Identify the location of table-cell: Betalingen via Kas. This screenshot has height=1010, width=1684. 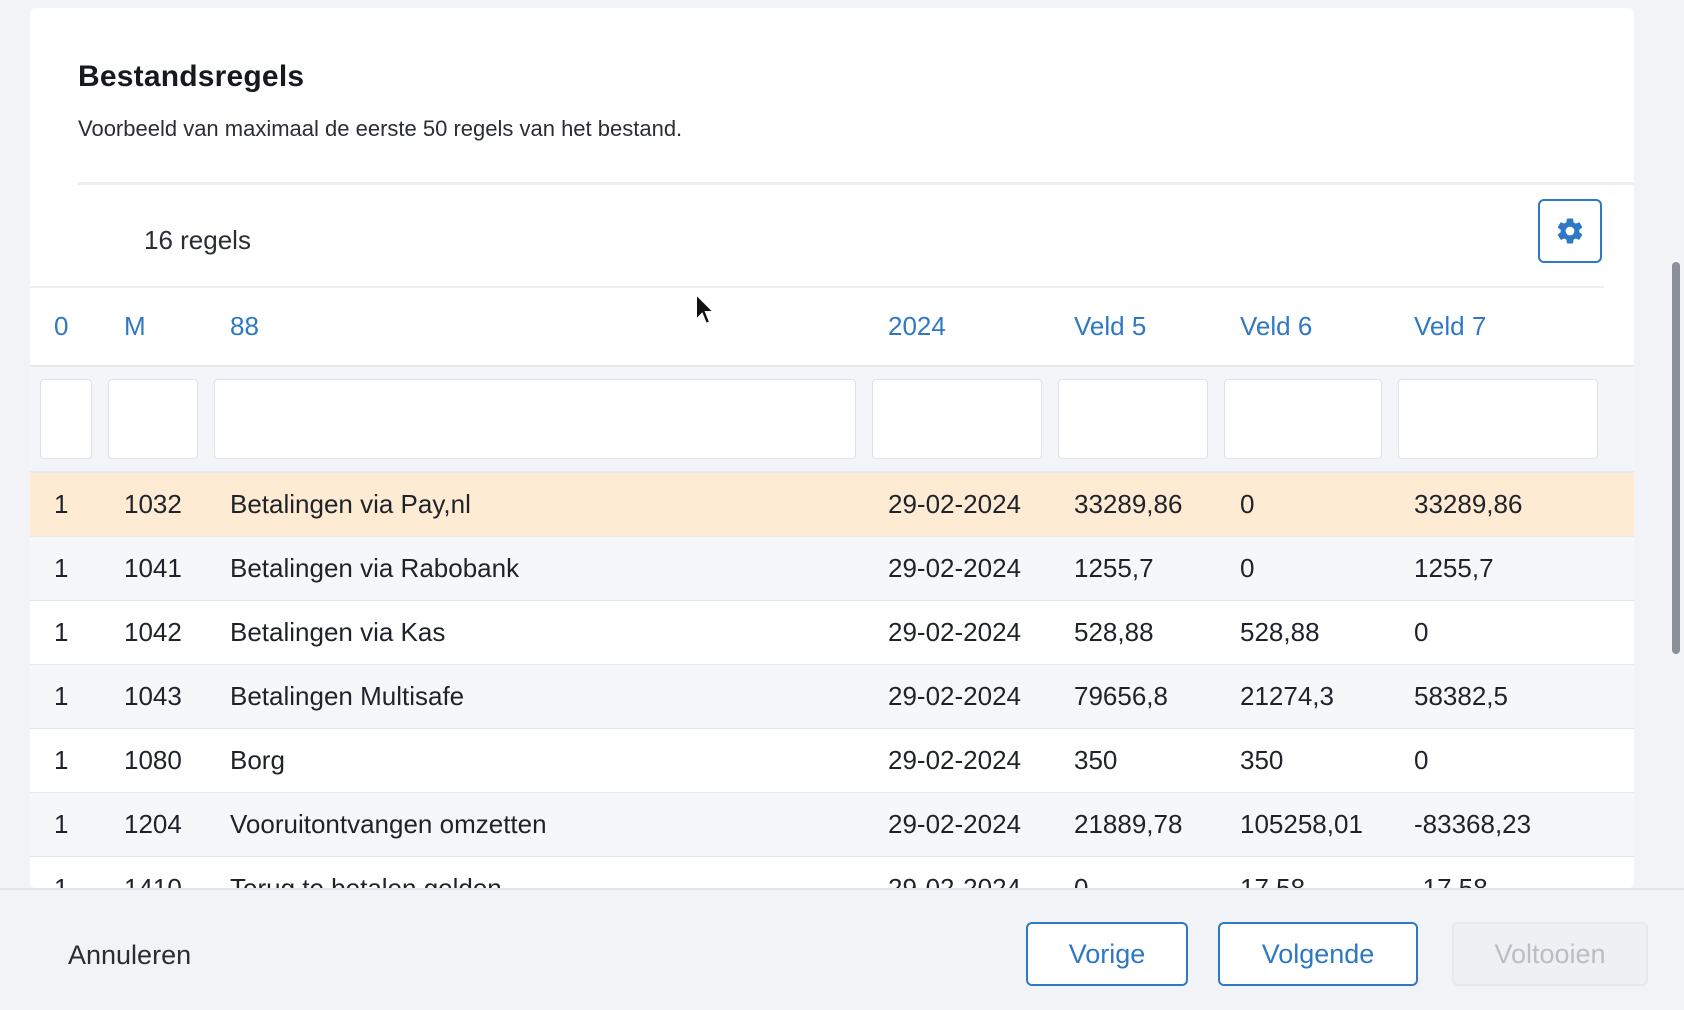
(535, 632).